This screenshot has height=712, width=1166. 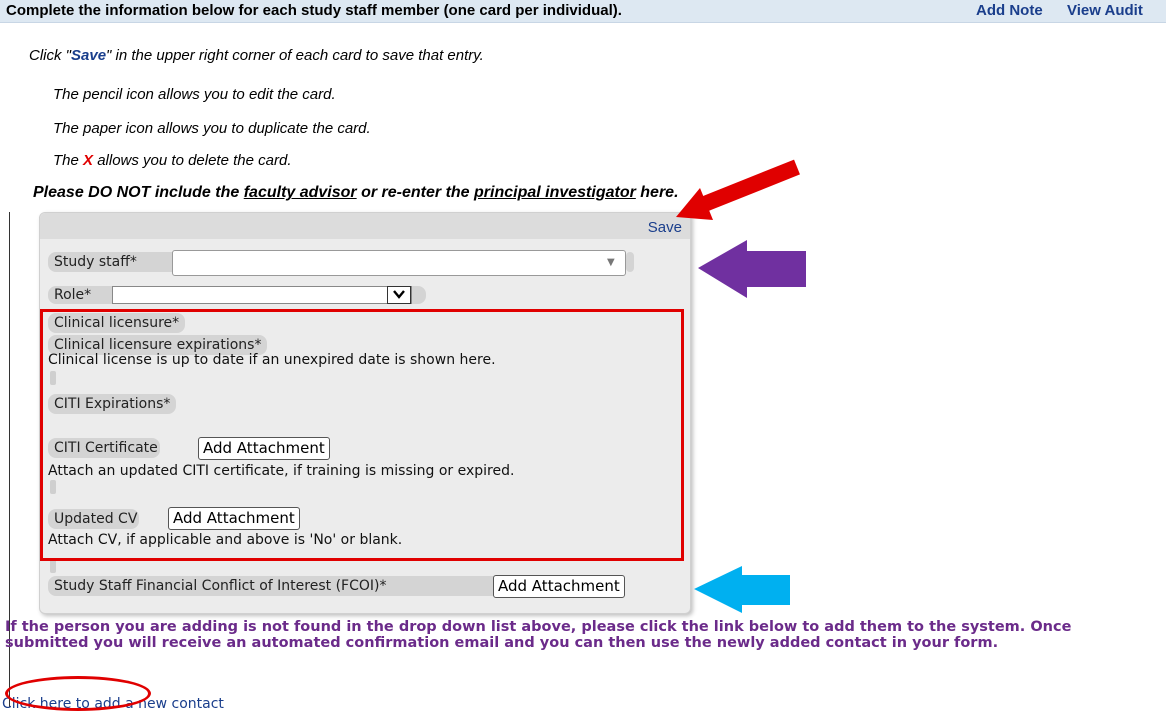 I want to click on red-arrow-icon, so click(x=738, y=189).